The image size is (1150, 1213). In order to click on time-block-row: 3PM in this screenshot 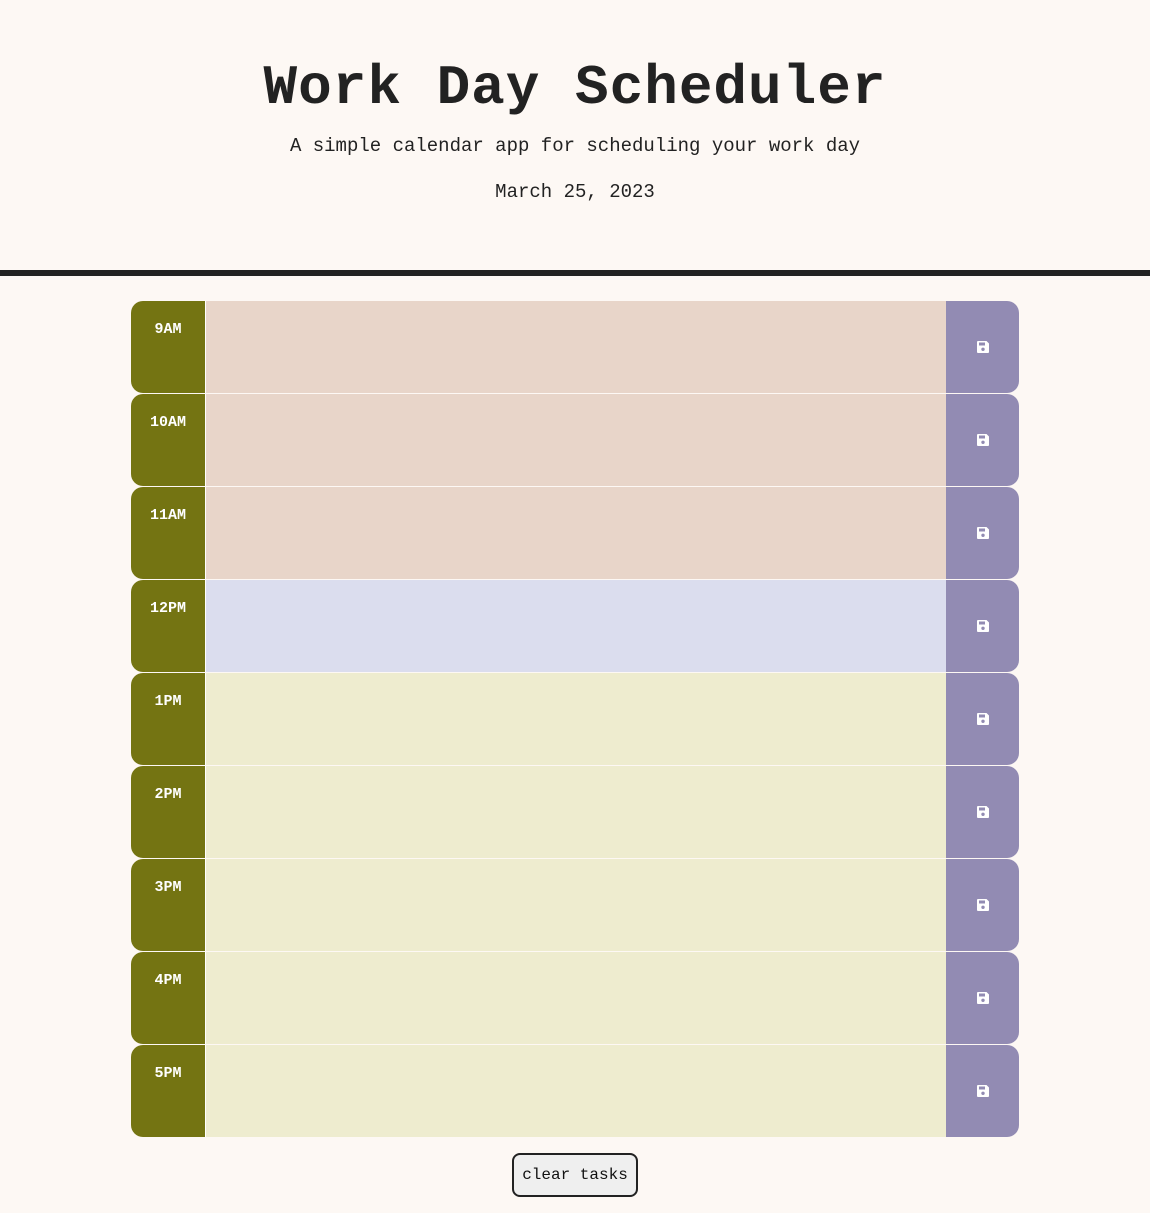, I will do `click(575, 905)`.